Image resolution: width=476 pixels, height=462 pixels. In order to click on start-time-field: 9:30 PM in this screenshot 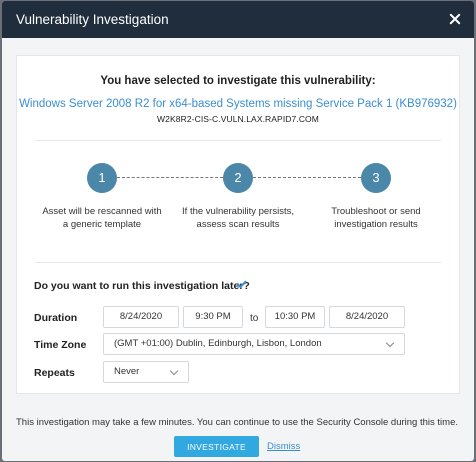, I will do `click(213, 317)`.